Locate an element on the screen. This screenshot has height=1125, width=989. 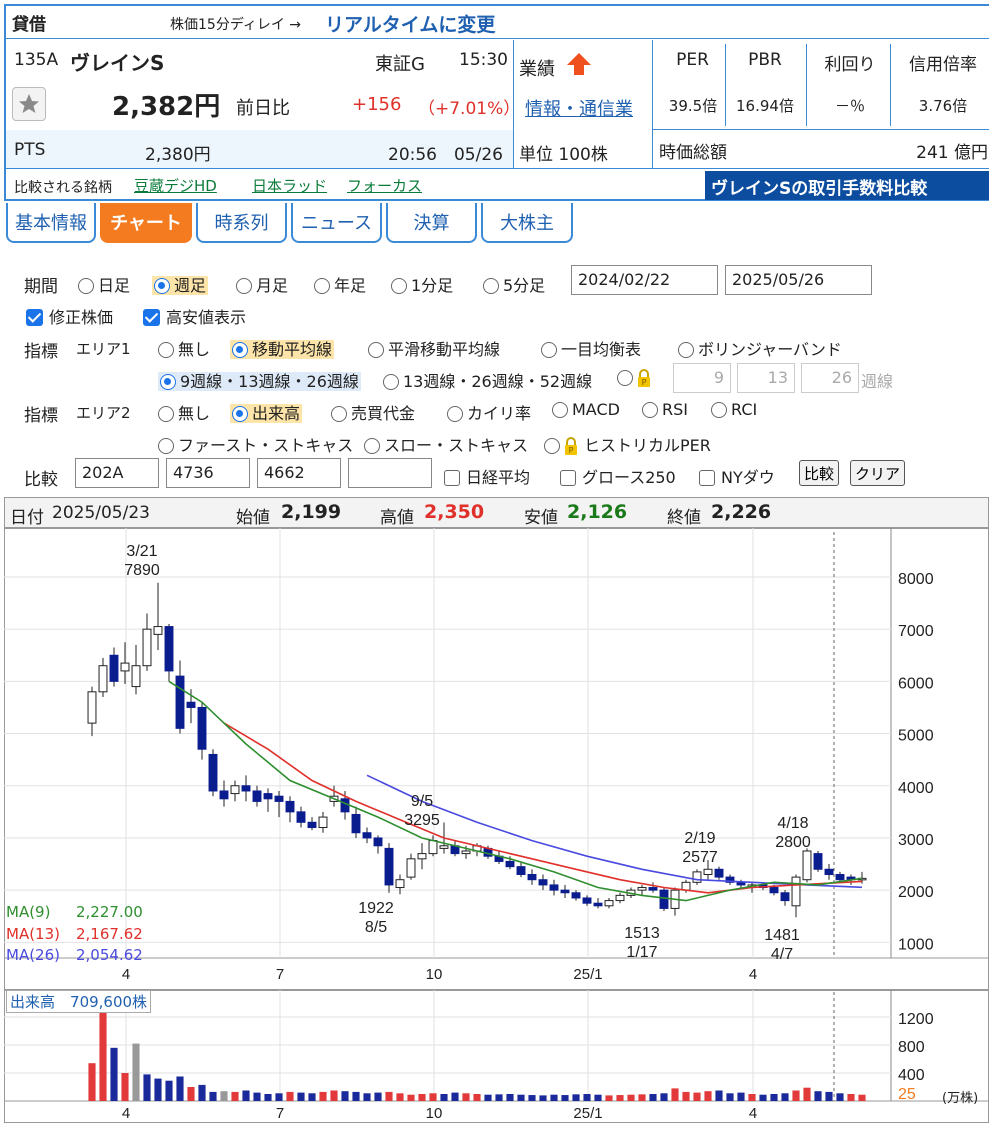
annotation-label: 1922 is located at coordinates (376, 908).